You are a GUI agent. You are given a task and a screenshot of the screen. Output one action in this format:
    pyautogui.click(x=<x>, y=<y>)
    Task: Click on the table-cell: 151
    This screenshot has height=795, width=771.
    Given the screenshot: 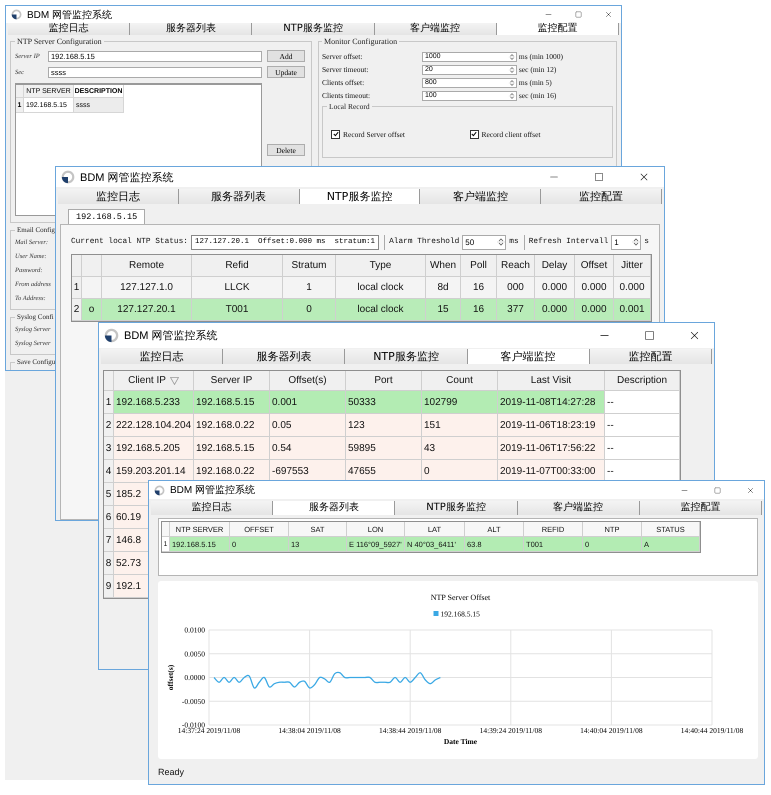 What is the action you would take?
    pyautogui.click(x=460, y=425)
    